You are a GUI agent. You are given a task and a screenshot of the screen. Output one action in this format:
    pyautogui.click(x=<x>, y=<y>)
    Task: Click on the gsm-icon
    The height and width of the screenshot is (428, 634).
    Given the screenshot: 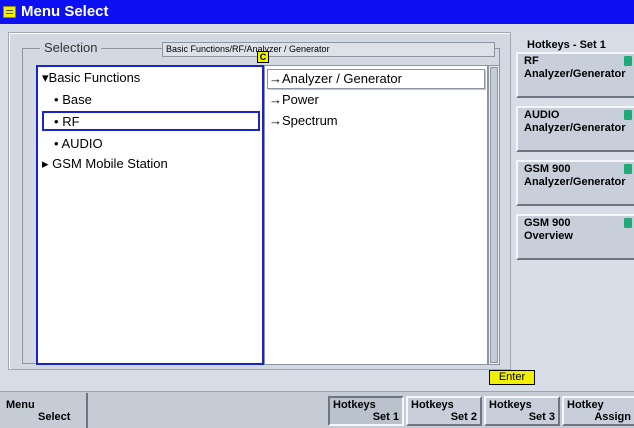 What is the action you would take?
    pyautogui.click(x=628, y=169)
    